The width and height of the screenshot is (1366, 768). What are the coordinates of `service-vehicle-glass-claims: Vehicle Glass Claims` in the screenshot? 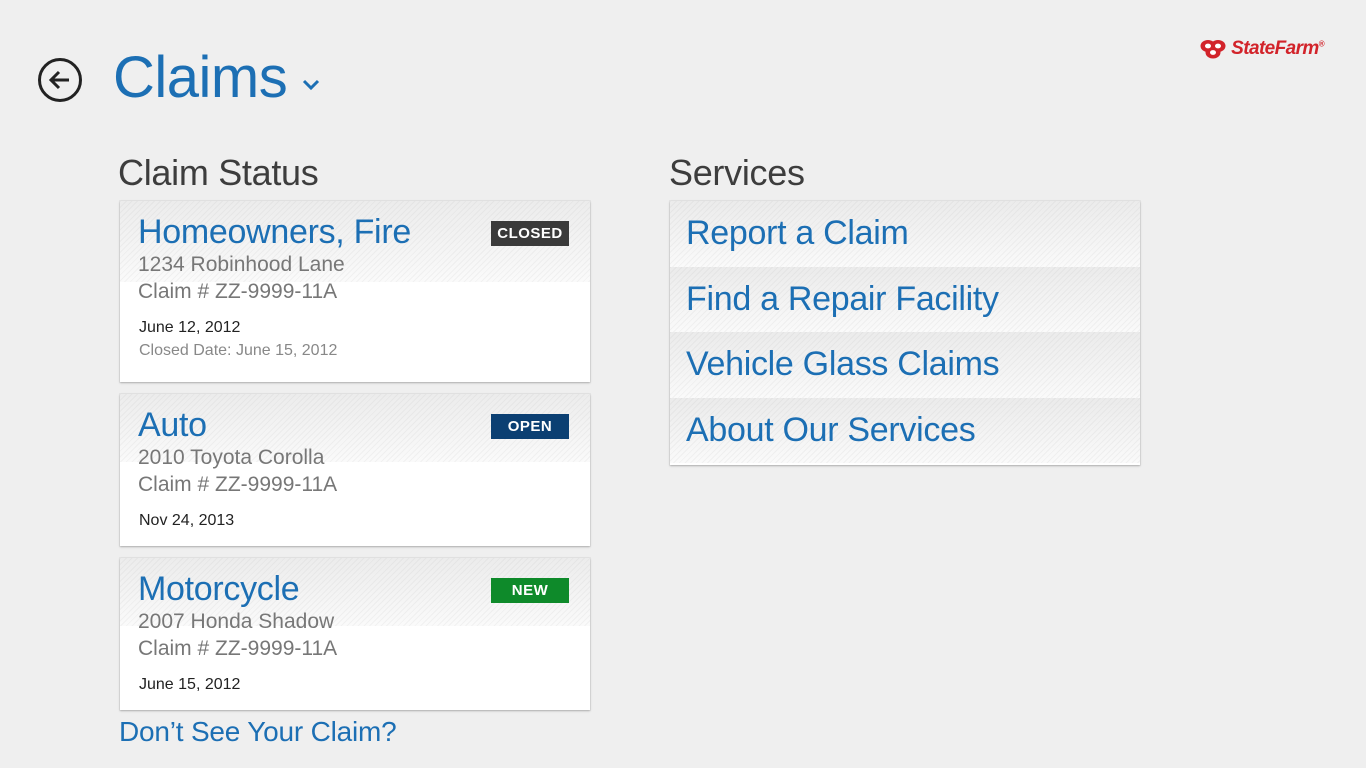 It's located at (905, 365).